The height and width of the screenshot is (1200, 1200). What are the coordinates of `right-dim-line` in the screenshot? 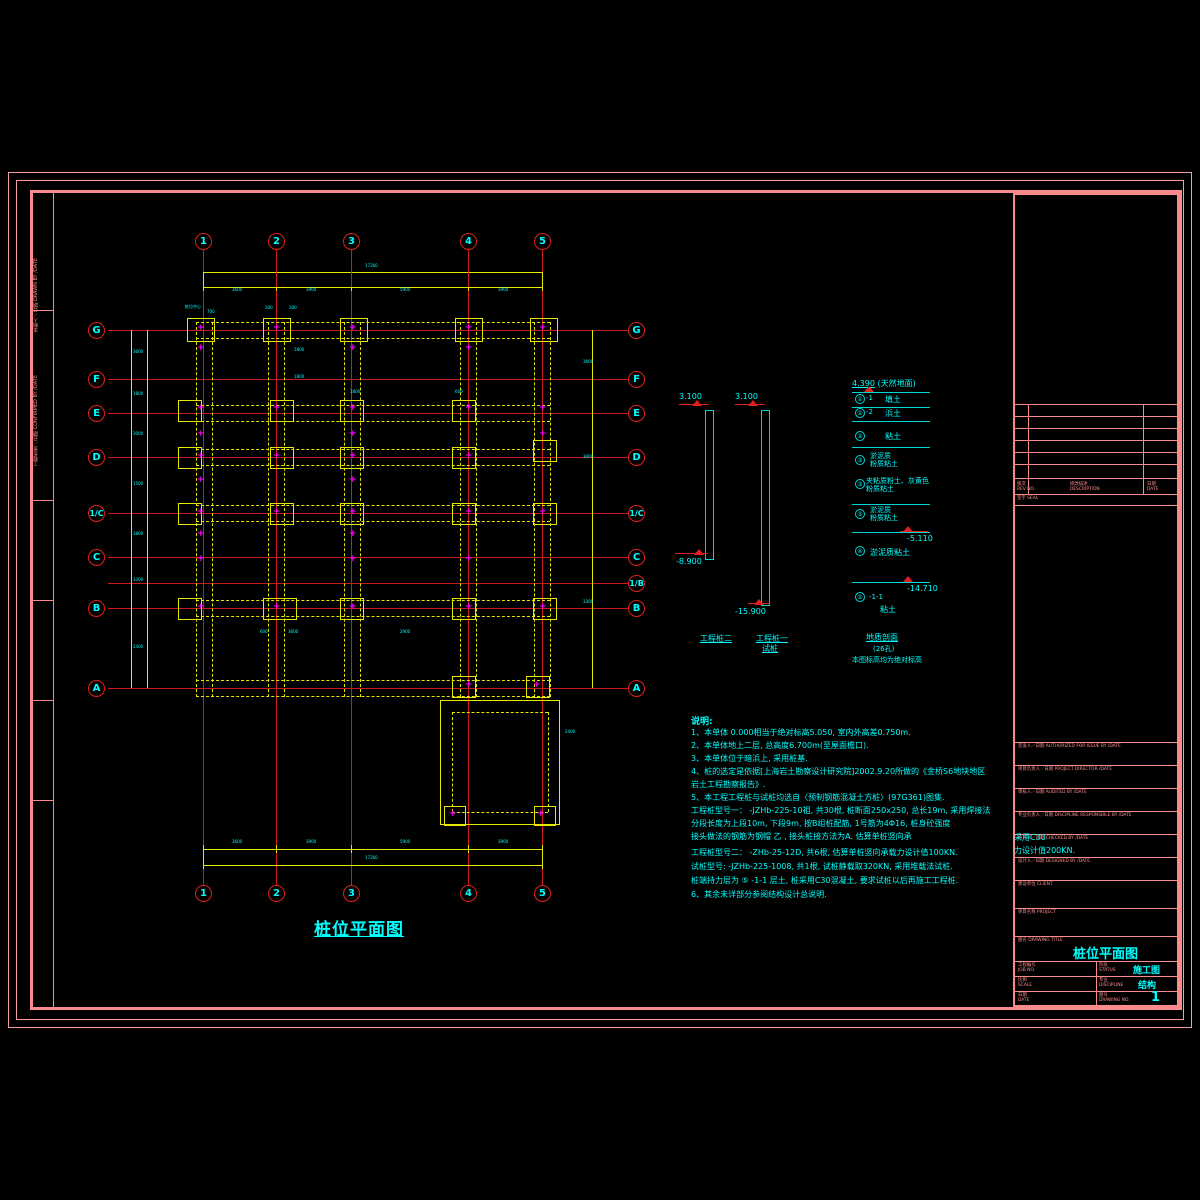 It's located at (592, 509).